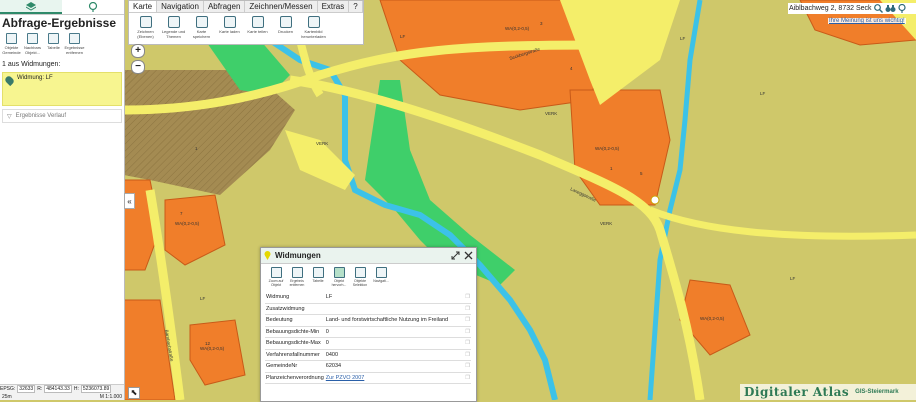 This screenshot has width=916, height=402. What do you see at coordinates (11, 44) in the screenshot?
I see `objects-button: Objekte Gemeinde` at bounding box center [11, 44].